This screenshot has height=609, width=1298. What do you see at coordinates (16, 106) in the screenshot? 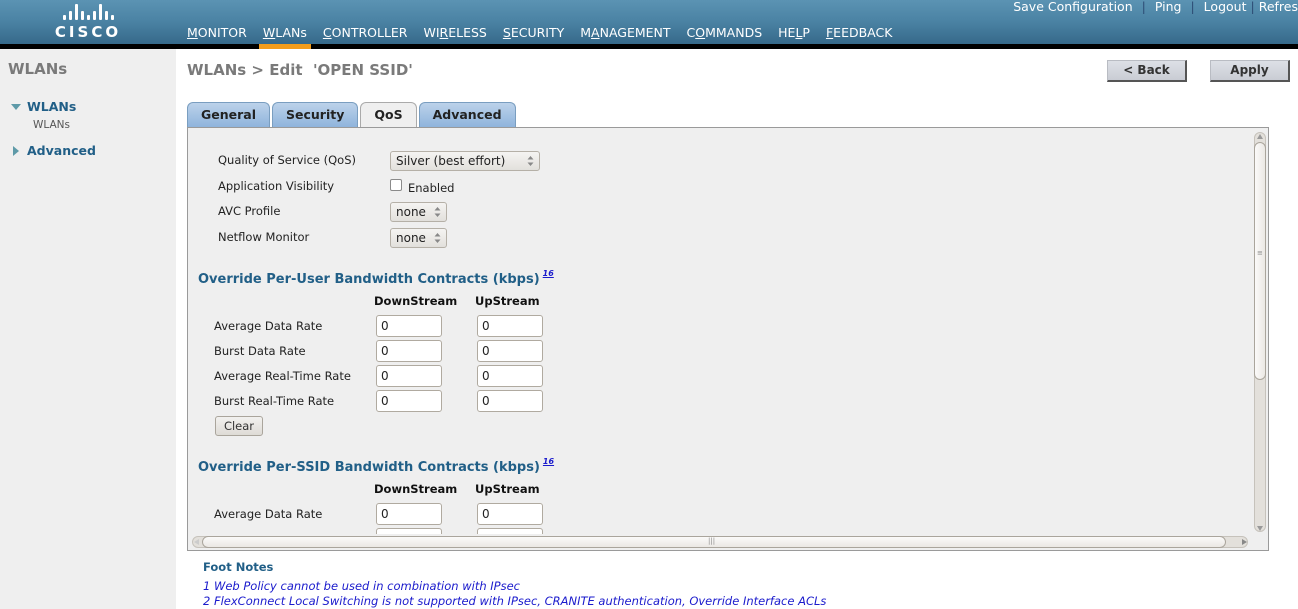
I see `triangle-down-icon` at bounding box center [16, 106].